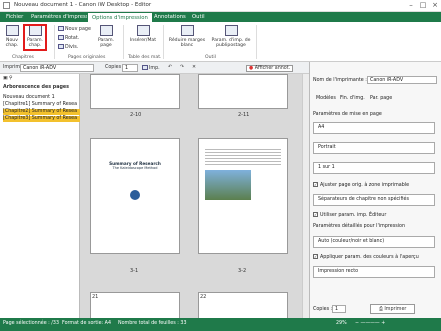 Image resolution: width=441 pixels, height=331 pixels. I want to click on rotate-icon, so click(61, 37).